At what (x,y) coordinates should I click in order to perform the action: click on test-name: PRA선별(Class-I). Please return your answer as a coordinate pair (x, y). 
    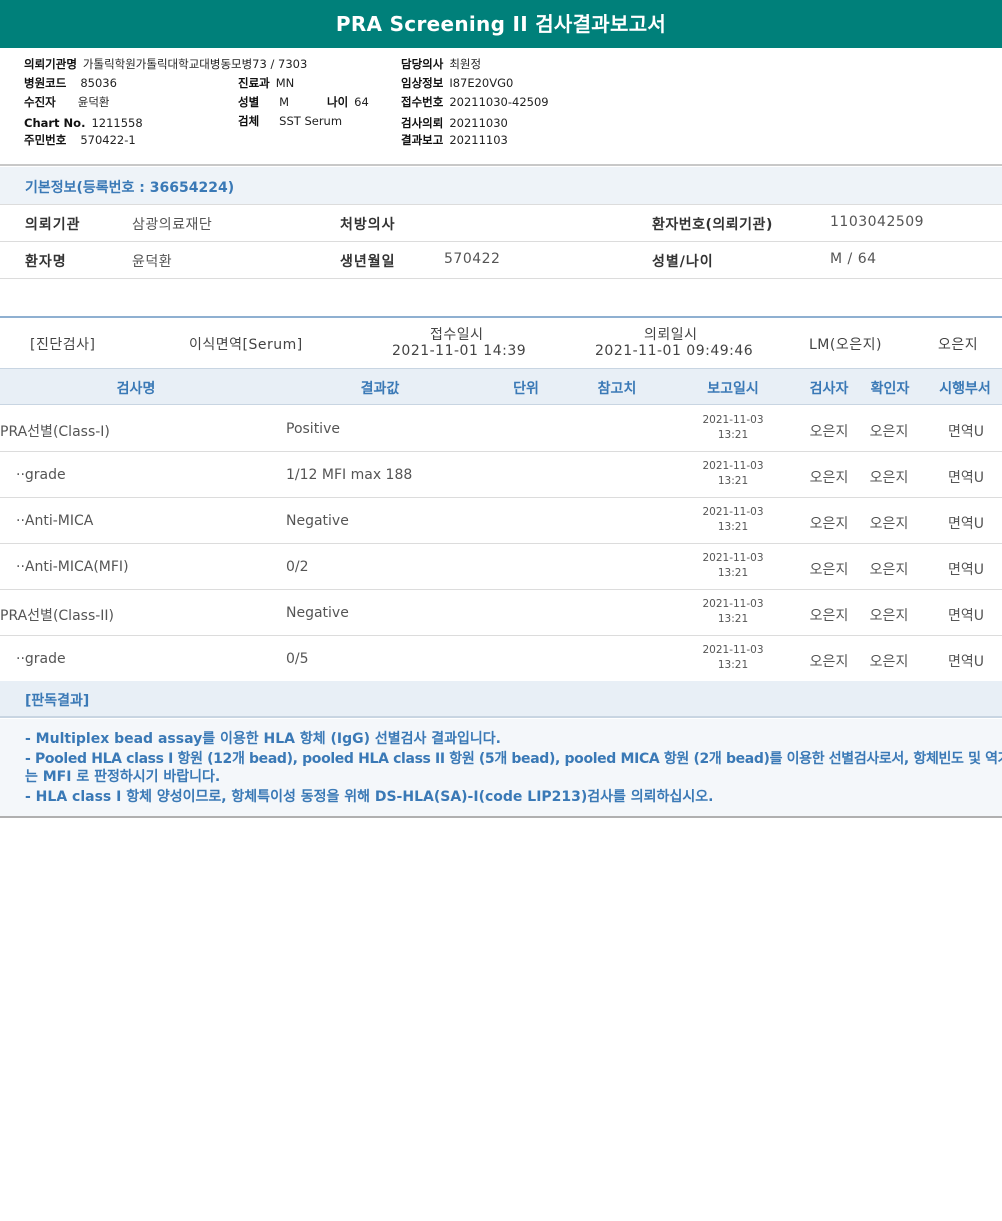
    Looking at the image, I should click on (55, 432).